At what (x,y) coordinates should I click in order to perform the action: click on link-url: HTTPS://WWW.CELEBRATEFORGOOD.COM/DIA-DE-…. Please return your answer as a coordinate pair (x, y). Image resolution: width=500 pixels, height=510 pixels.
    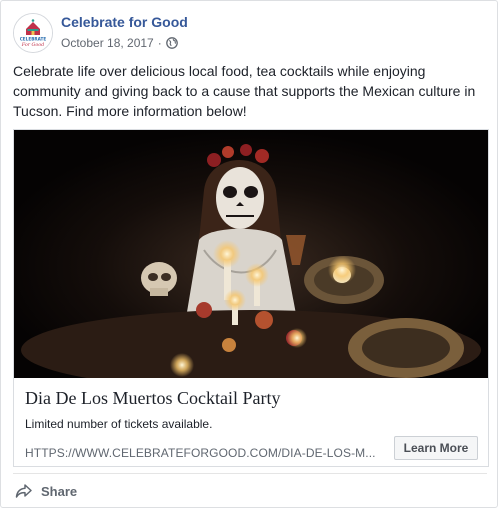
    Looking at the image, I should click on (200, 453).